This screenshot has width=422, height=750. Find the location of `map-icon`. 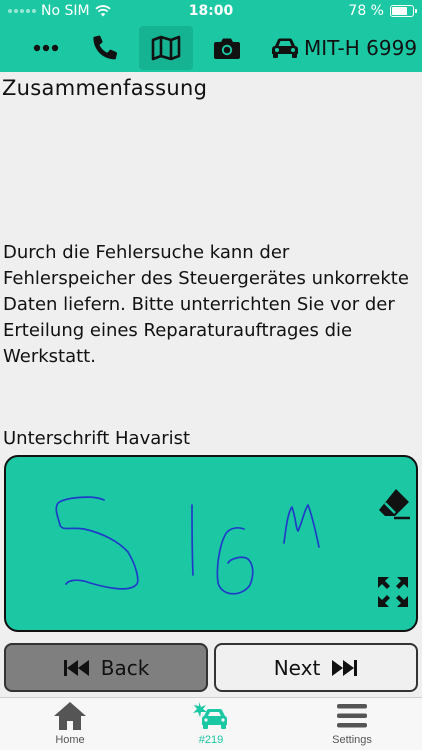

map-icon is located at coordinates (166, 48).